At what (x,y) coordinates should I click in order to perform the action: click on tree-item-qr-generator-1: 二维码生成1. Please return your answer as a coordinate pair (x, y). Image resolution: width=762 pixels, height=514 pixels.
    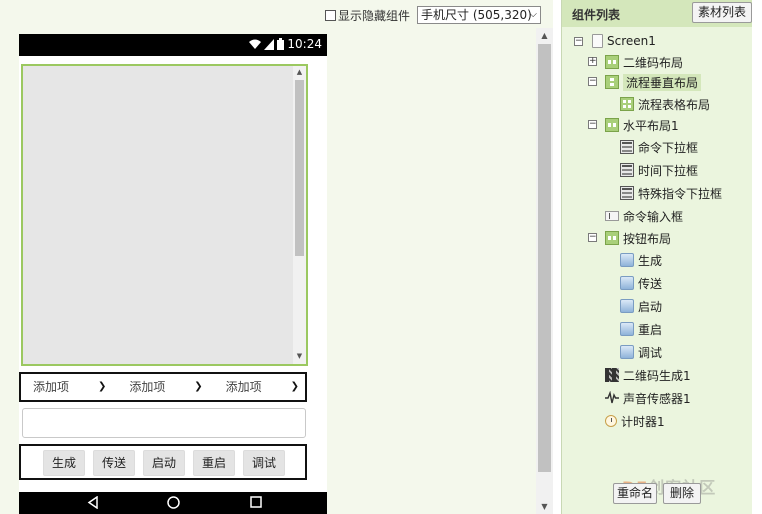
    Looking at the image, I should click on (648, 375).